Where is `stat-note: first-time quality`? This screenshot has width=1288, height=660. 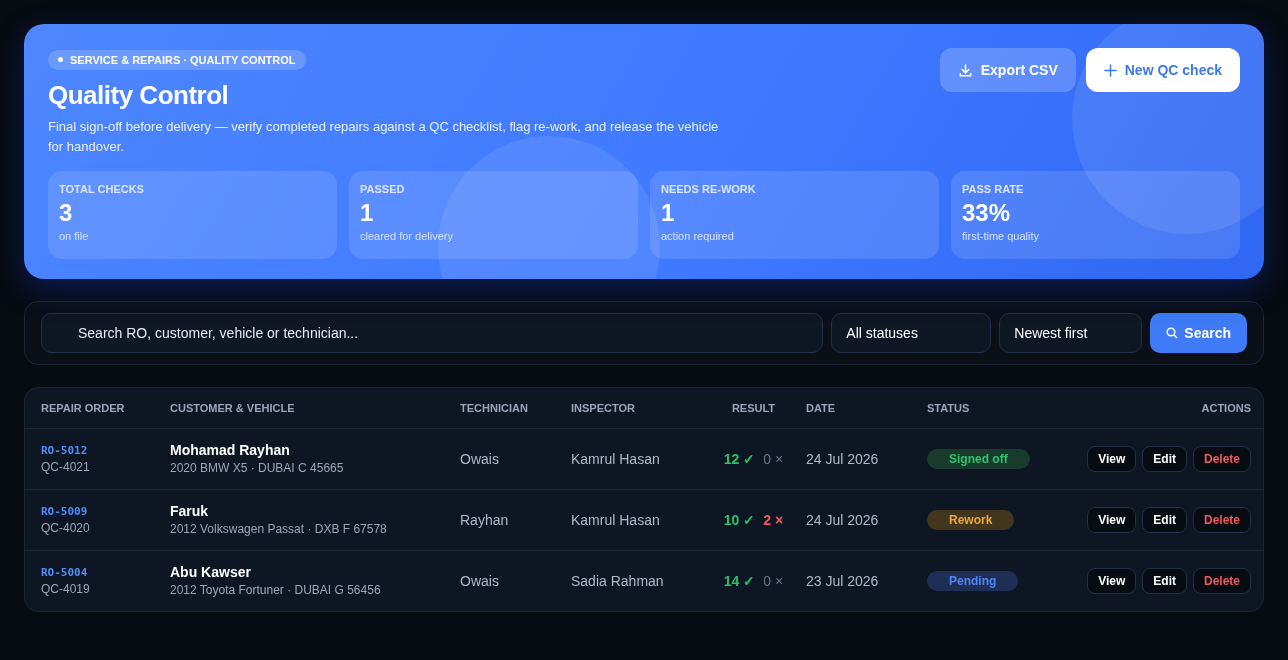 stat-note: first-time quality is located at coordinates (1001, 235).